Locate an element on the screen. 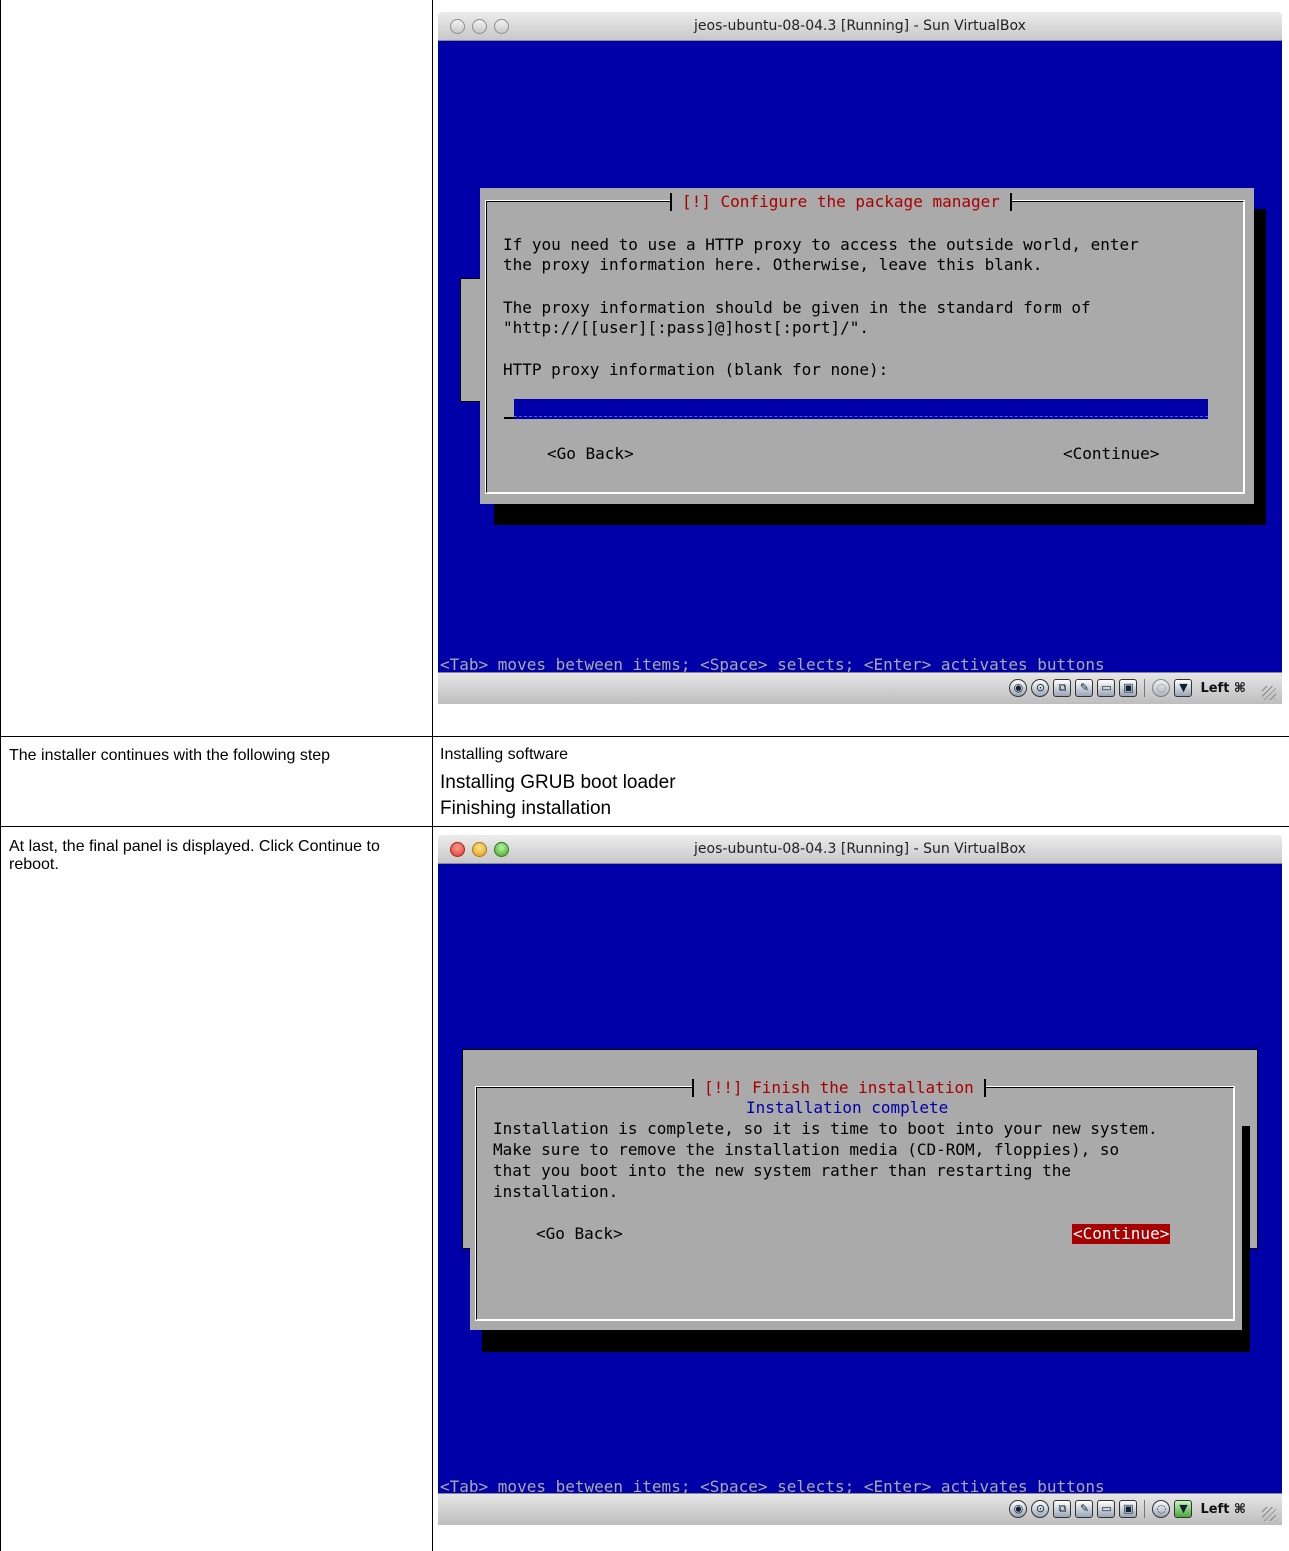  step-installing-software: Installing software is located at coordinates (504, 754).